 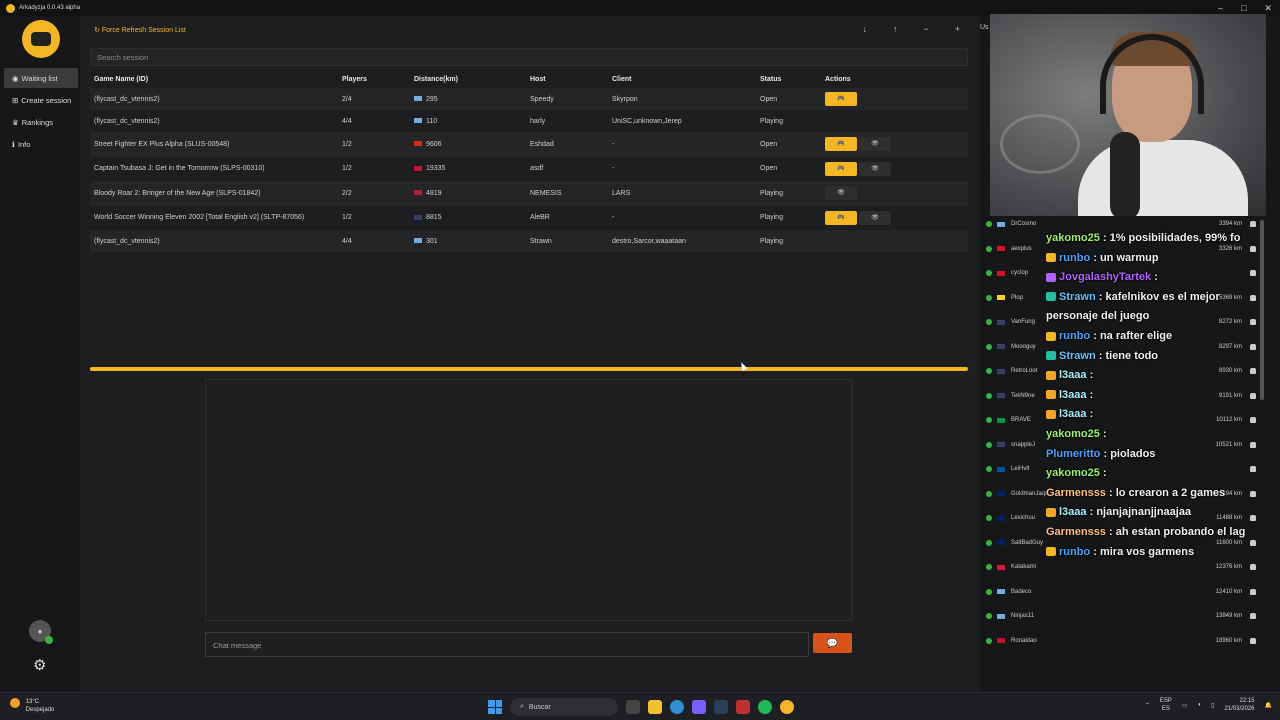 I want to click on arrow-down-icon: ↓, so click(x=864, y=29).